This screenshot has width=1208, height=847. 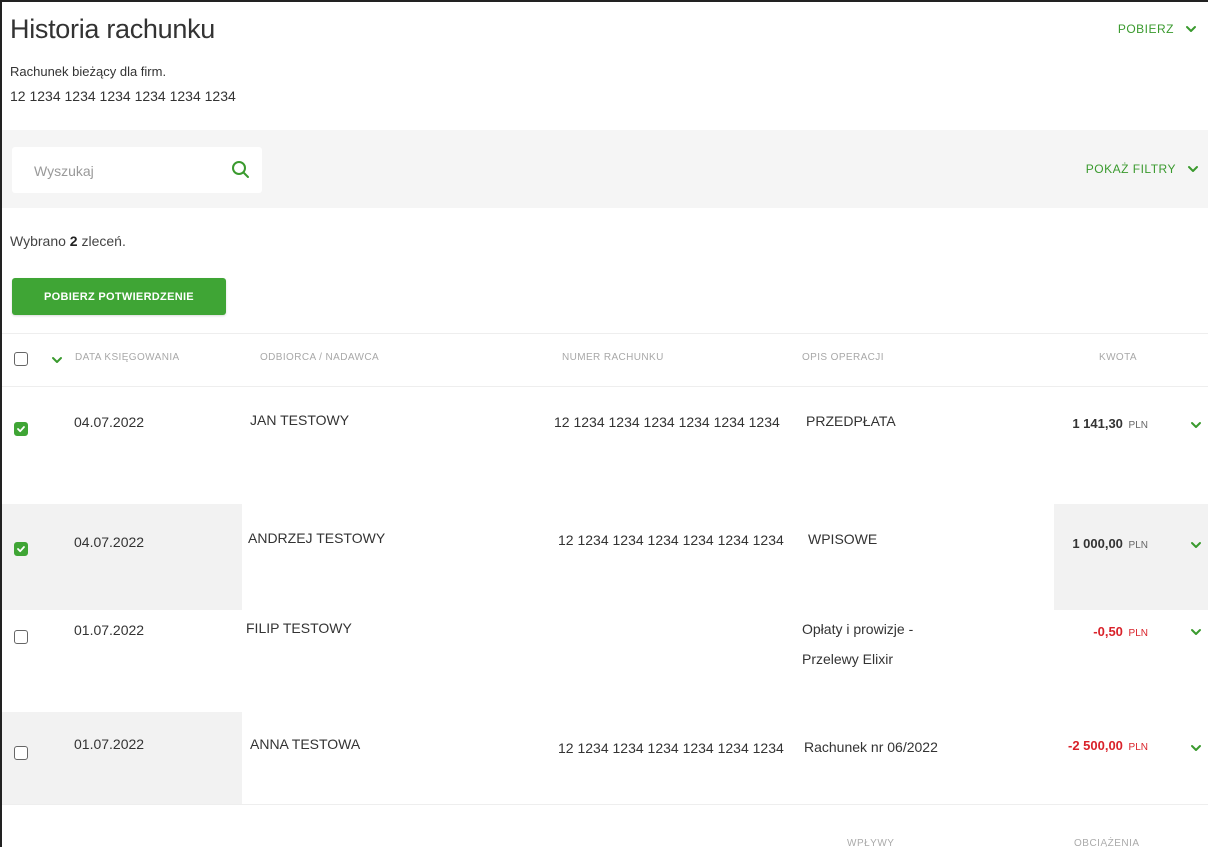 I want to click on row-amount: -2 500,00 PLN, so click(x=1108, y=745).